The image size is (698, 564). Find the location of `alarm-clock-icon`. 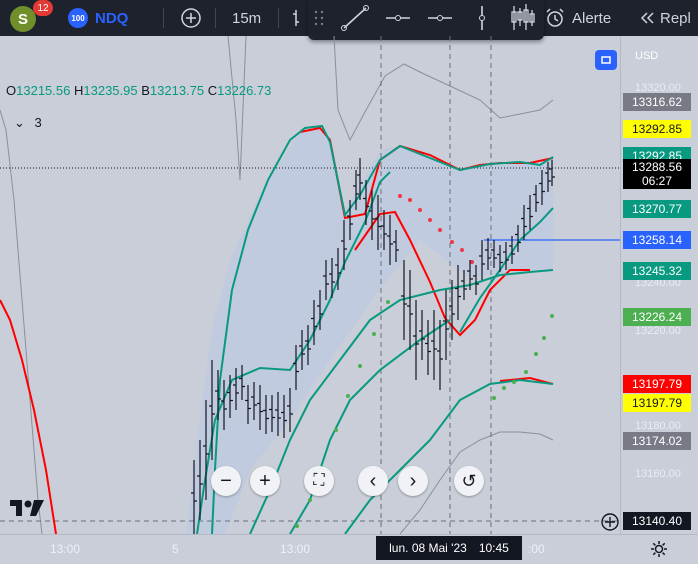

alarm-clock-icon is located at coordinates (555, 17).